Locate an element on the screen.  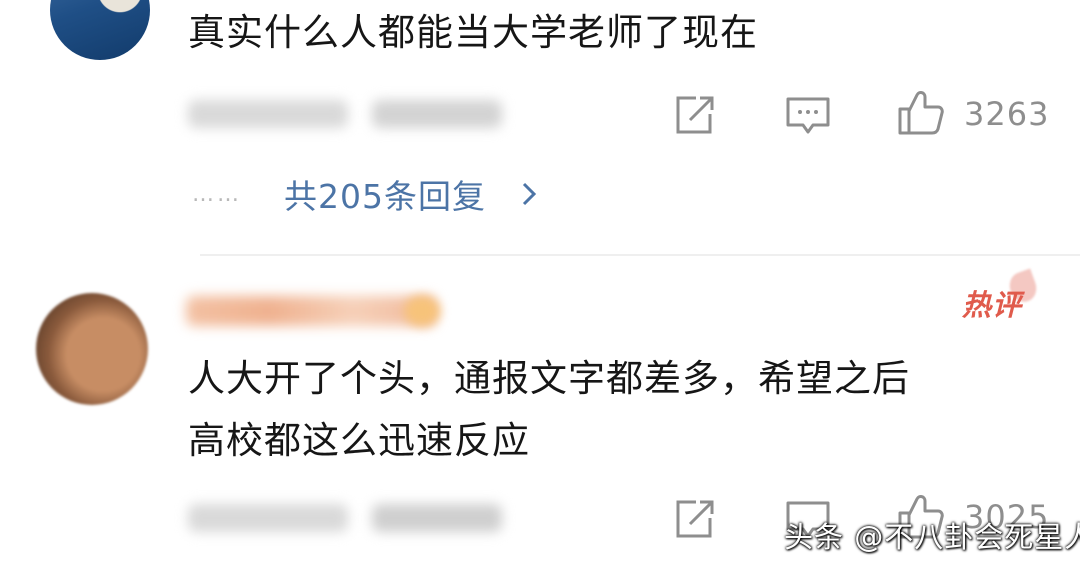
comment-text-line2: 高校都这么迅速反应 is located at coordinates (359, 440).